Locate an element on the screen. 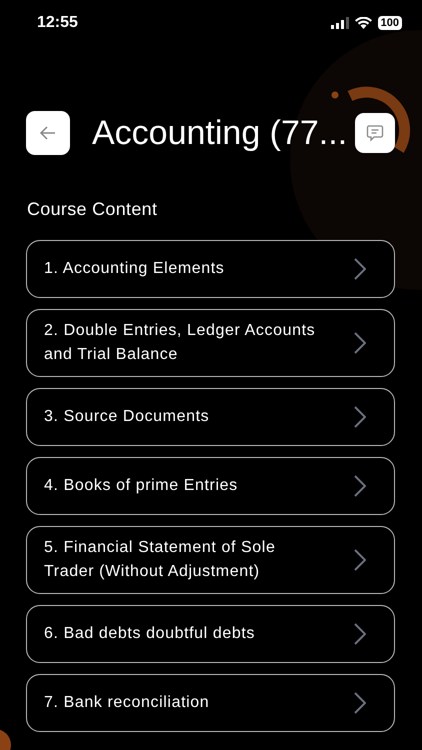  wifi-icon is located at coordinates (363, 23).